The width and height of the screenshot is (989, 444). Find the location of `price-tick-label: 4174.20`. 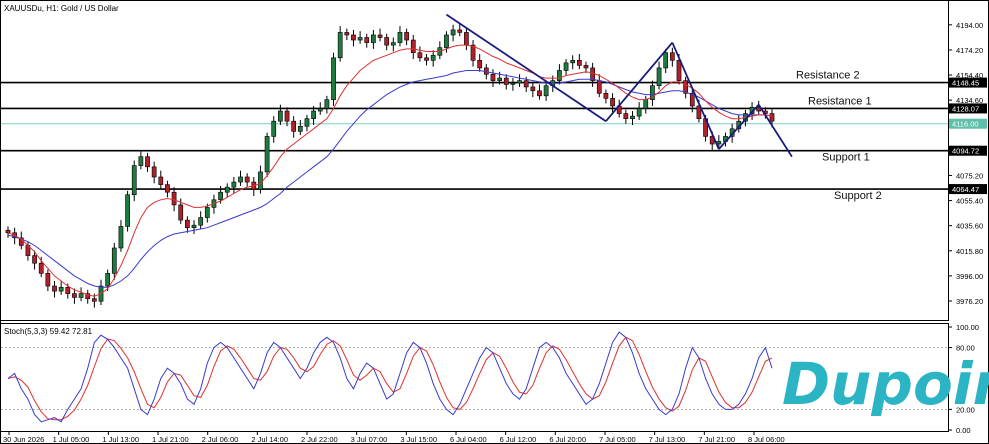

price-tick-label: 4174.20 is located at coordinates (969, 50).